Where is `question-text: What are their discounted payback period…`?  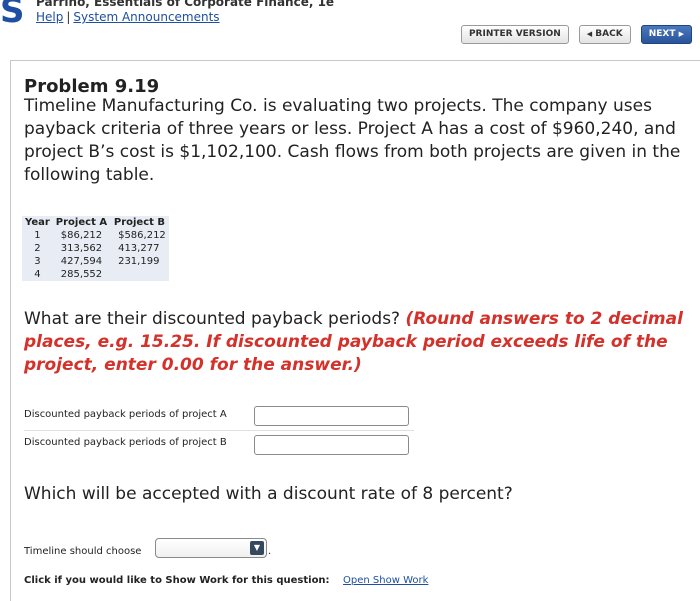
question-text: What are their discounted payback period… is located at coordinates (212, 319).